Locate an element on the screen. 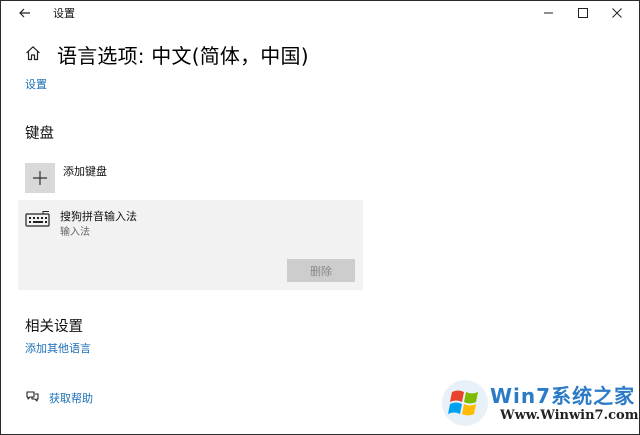 The image size is (640, 435). keyboard-item-type: 输入法 is located at coordinates (75, 232).